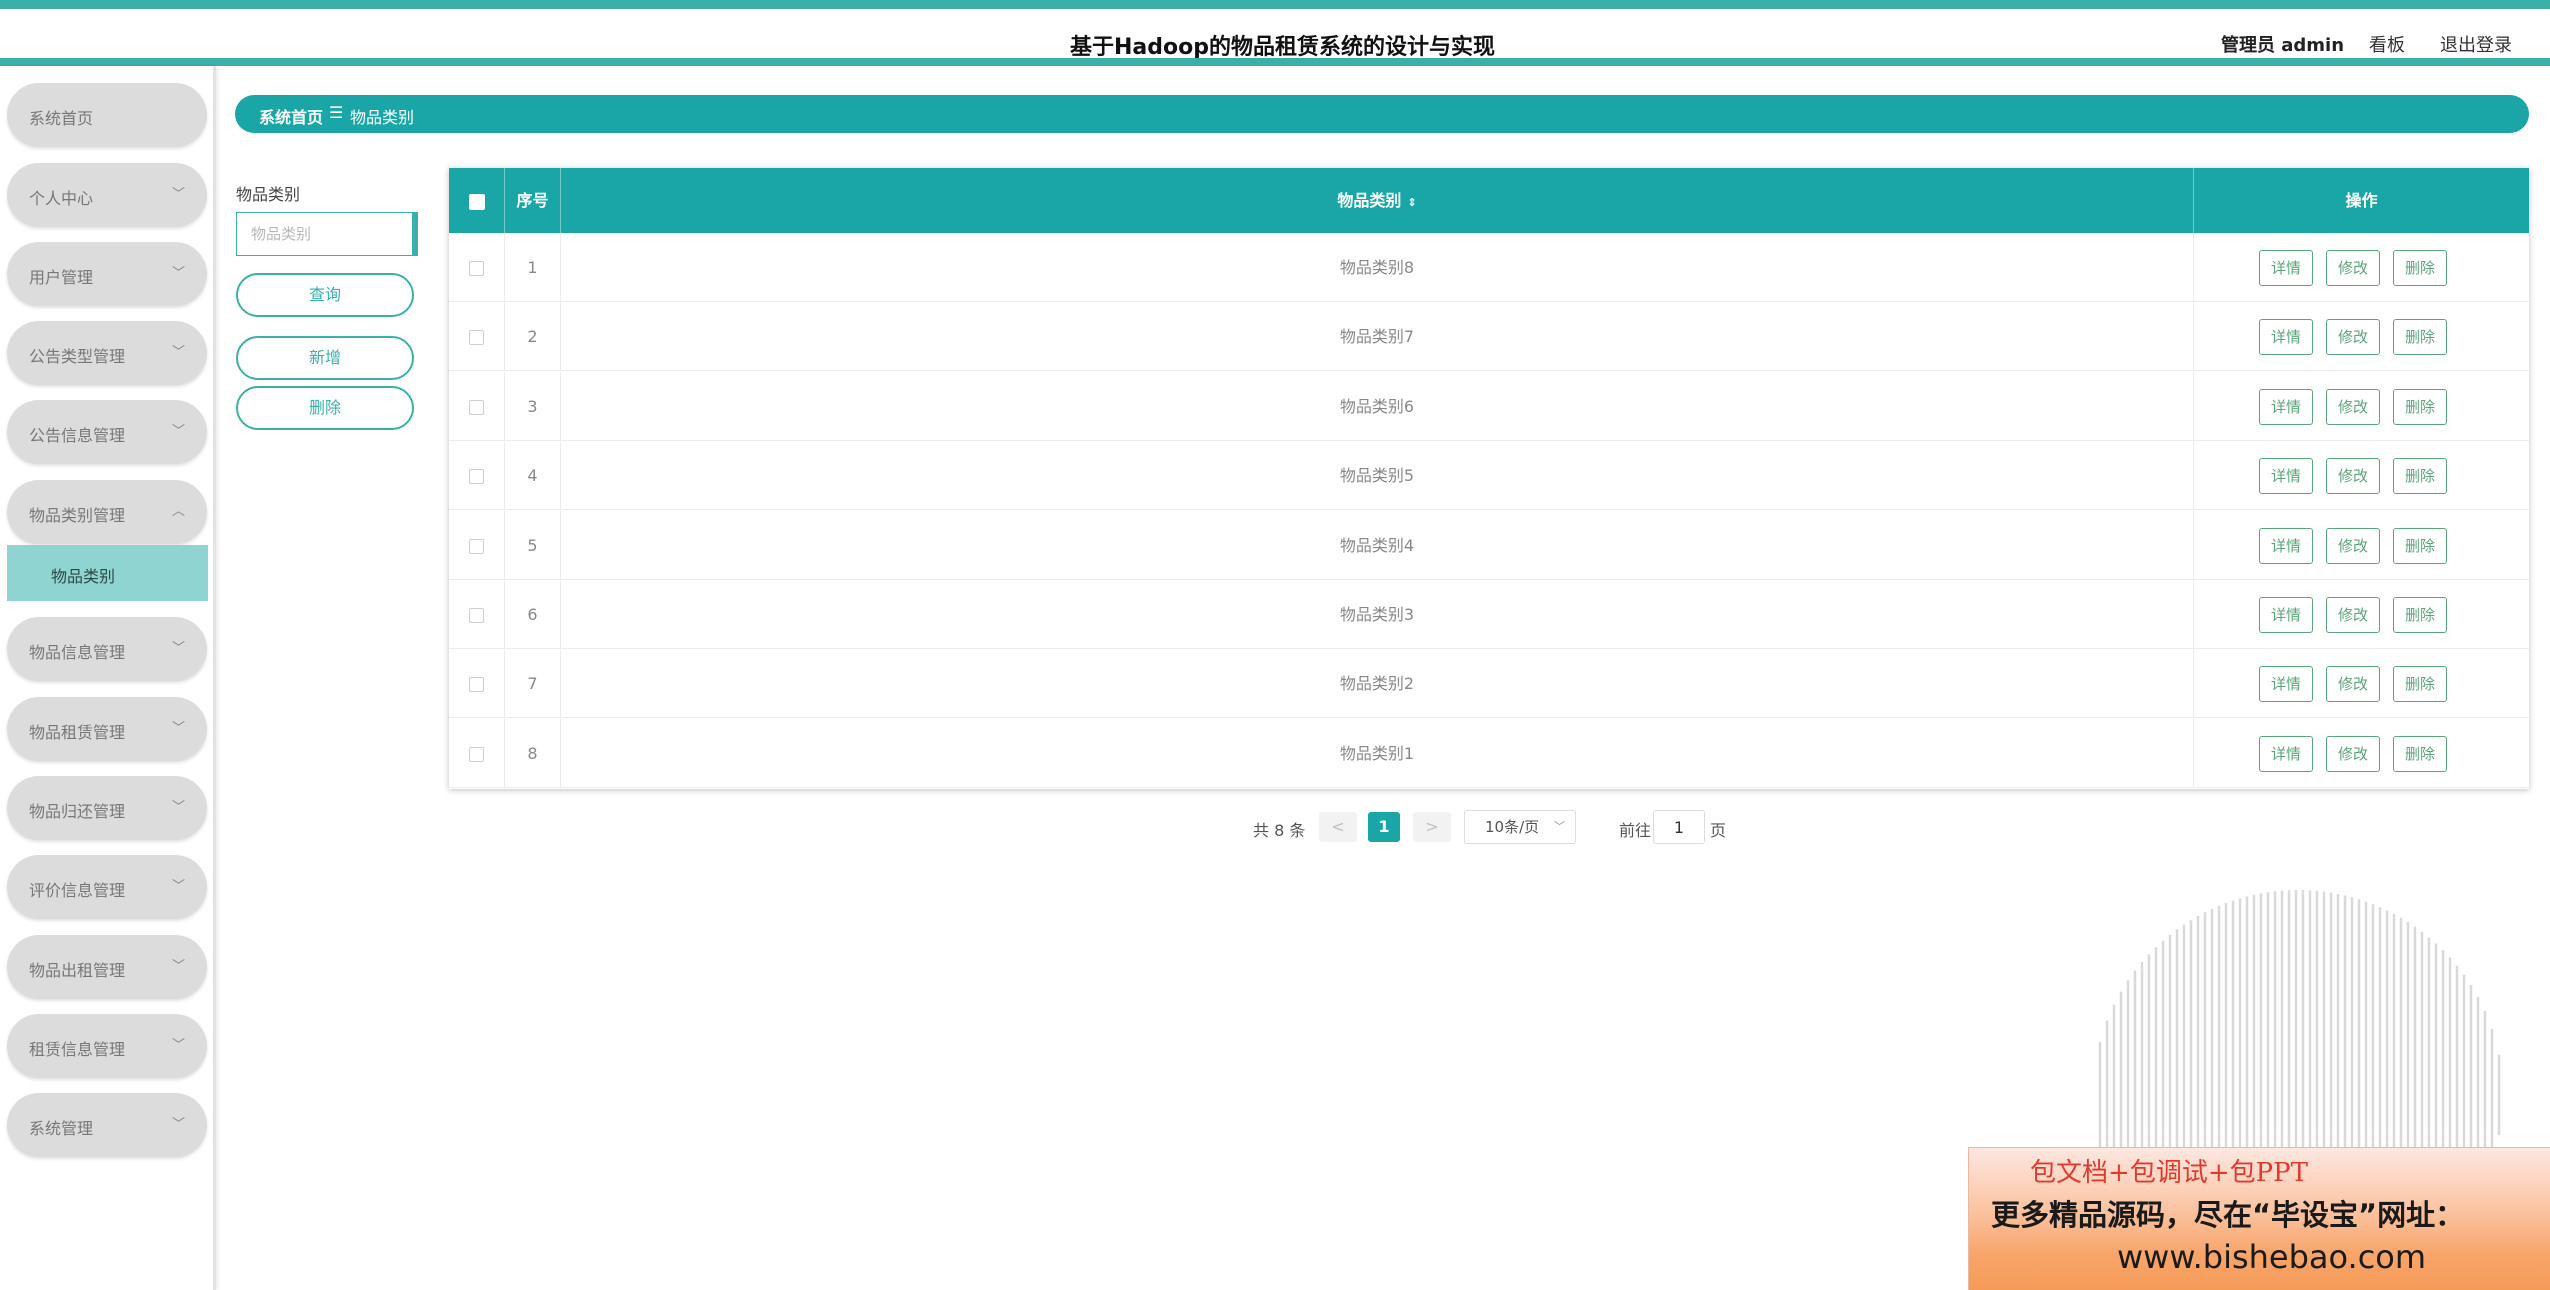 Image resolution: width=2550 pixels, height=1290 pixels. What do you see at coordinates (533, 200) in the screenshot?
I see `header-index: 序号` at bounding box center [533, 200].